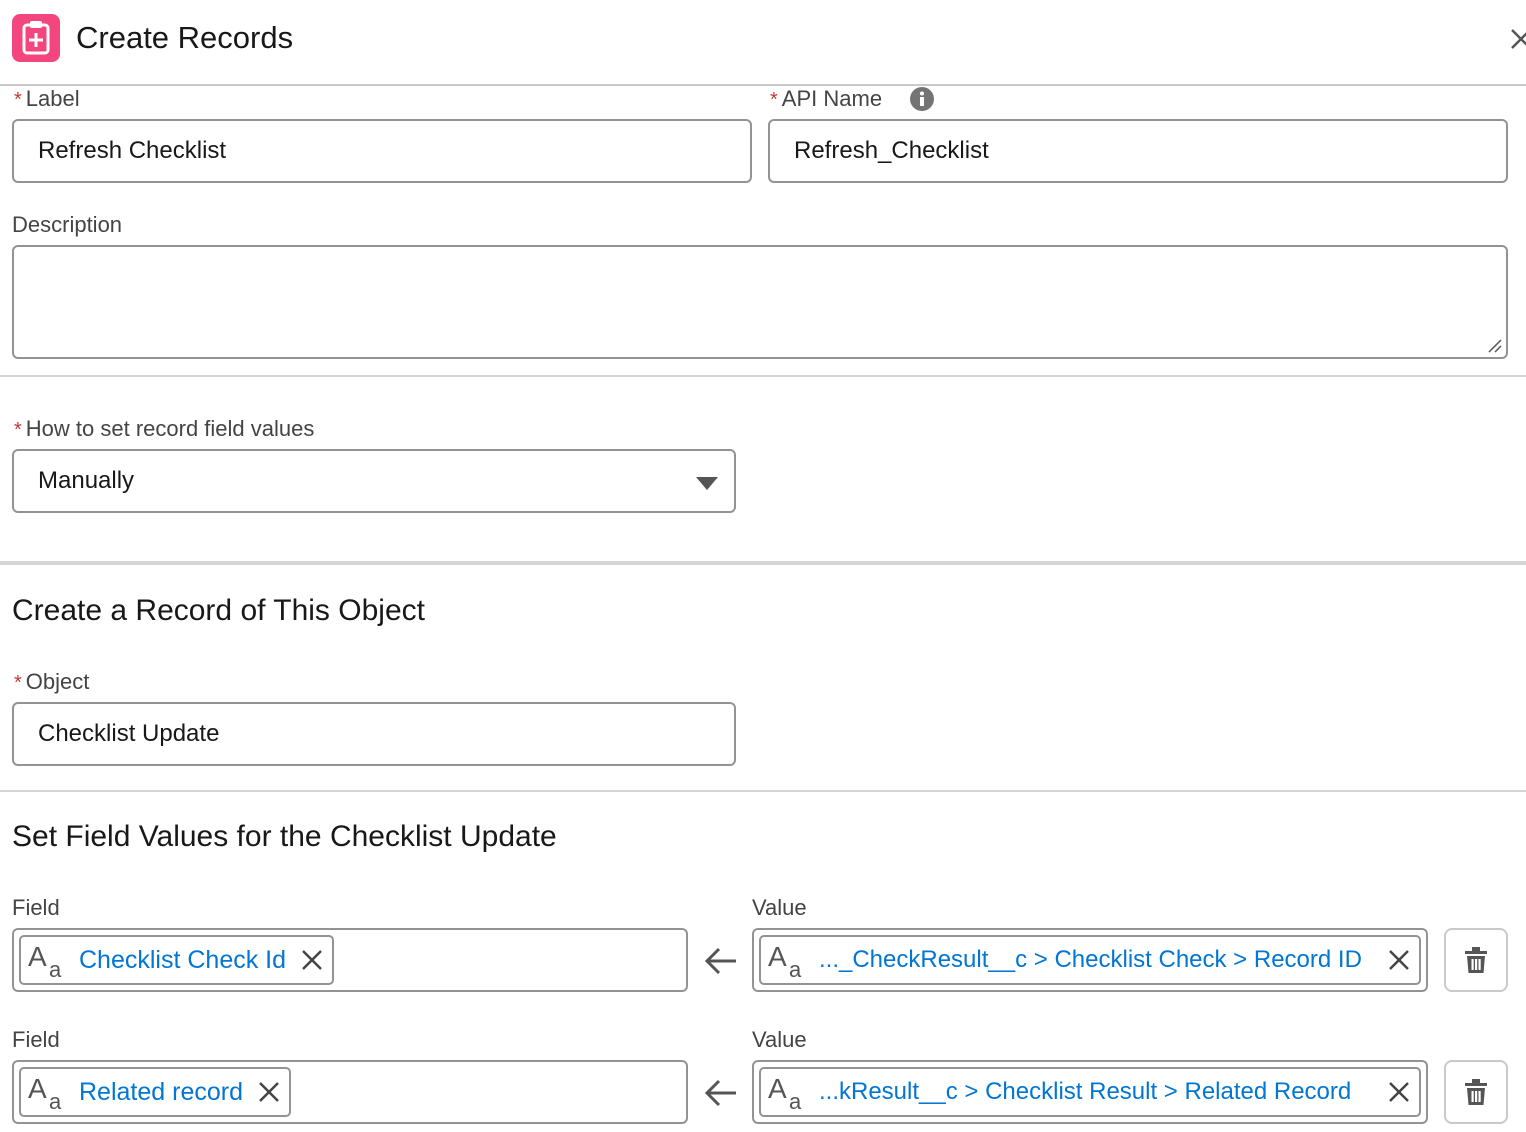 The height and width of the screenshot is (1132, 1526). What do you see at coordinates (161, 1091) in the screenshot?
I see `field-pill-label: Related record` at bounding box center [161, 1091].